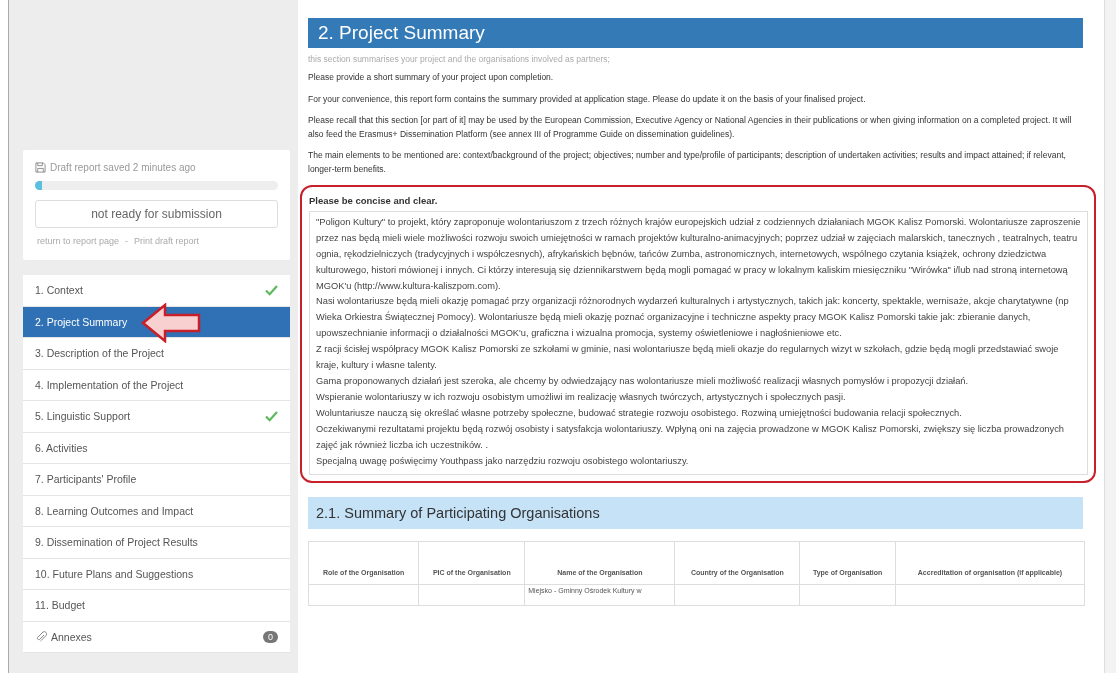 The height and width of the screenshot is (673, 1116). Describe the element at coordinates (690, 127) in the screenshot. I see `instruction-text: Please recall that this section [or part of it] may be used by the European Commission, Executive Agency or National Agencies in their publications or when giving information on a completed project. It will also feed the Erasmus+ Dissemination Platform (see annex III of Programme Guide on dissemination guidelines).` at that location.